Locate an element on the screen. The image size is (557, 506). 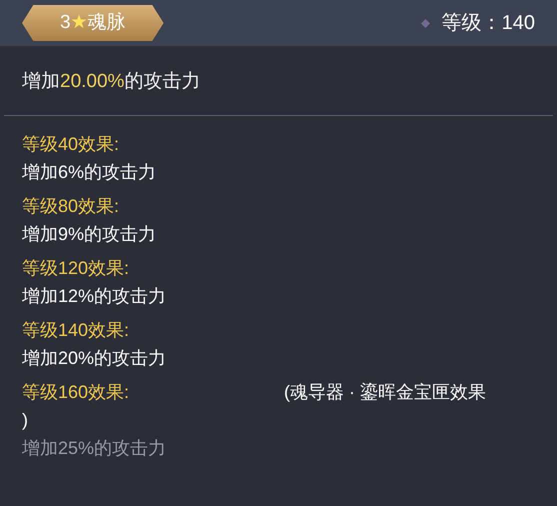
effect-title: 等级80效果: is located at coordinates (71, 206).